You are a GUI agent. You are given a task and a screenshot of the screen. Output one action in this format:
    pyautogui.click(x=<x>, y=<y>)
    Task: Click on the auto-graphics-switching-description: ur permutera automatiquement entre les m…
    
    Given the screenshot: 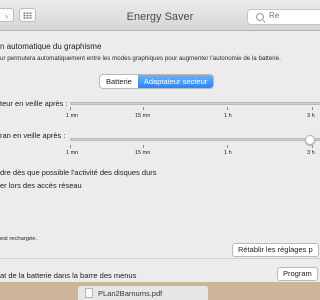 What is the action you would take?
    pyautogui.click(x=140, y=58)
    